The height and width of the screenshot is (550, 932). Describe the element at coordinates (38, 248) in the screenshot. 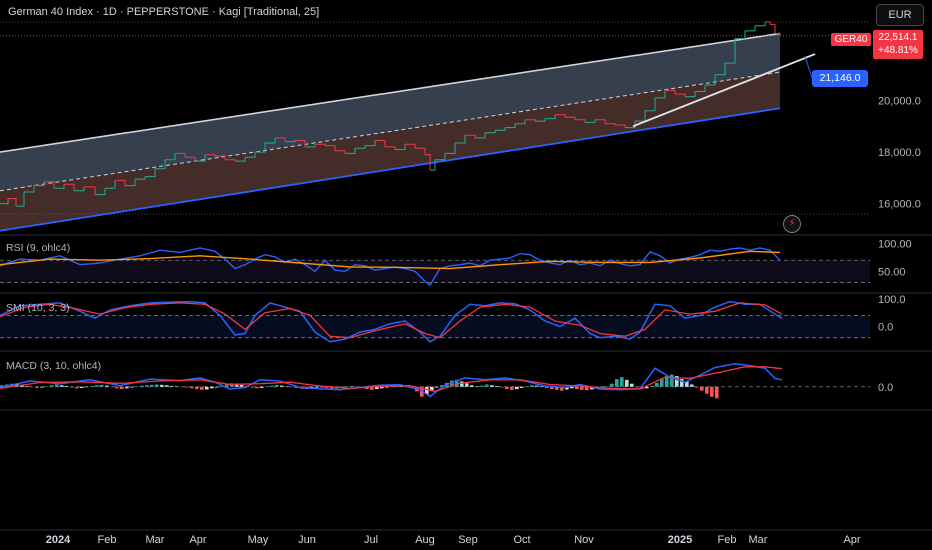

I see `rsi-legend: RSI (9, ohlc4)` at that location.